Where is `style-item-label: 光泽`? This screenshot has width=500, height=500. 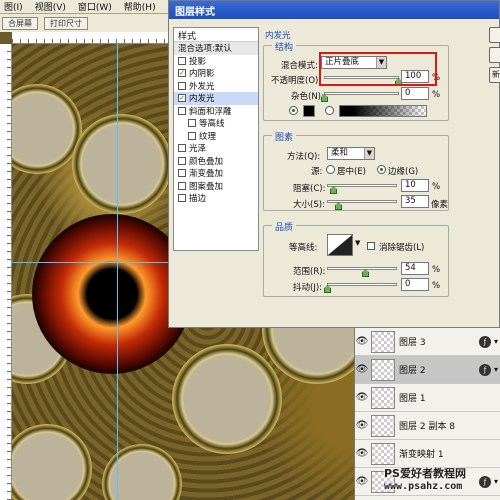
style-item-label: 光泽 is located at coordinates (198, 149).